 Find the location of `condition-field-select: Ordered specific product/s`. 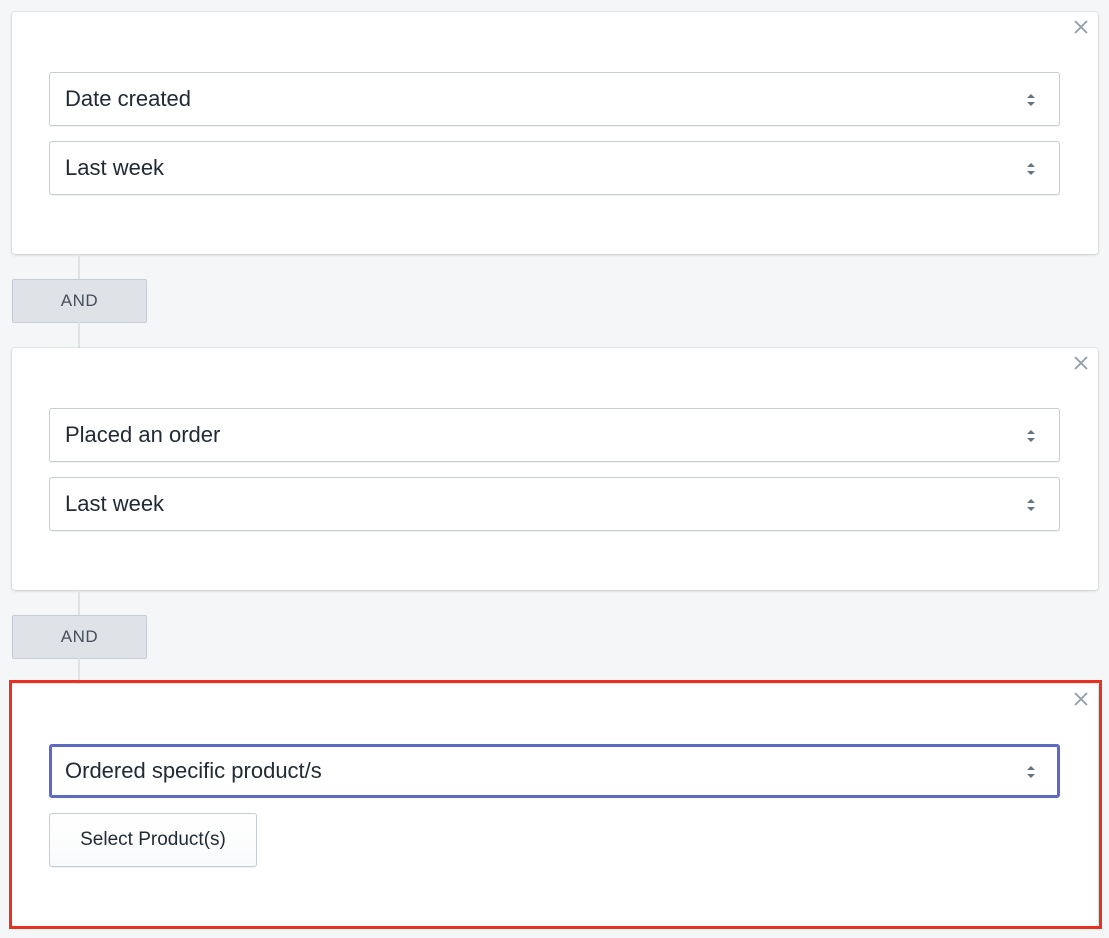

condition-field-select: Ordered specific product/s is located at coordinates (554, 771).